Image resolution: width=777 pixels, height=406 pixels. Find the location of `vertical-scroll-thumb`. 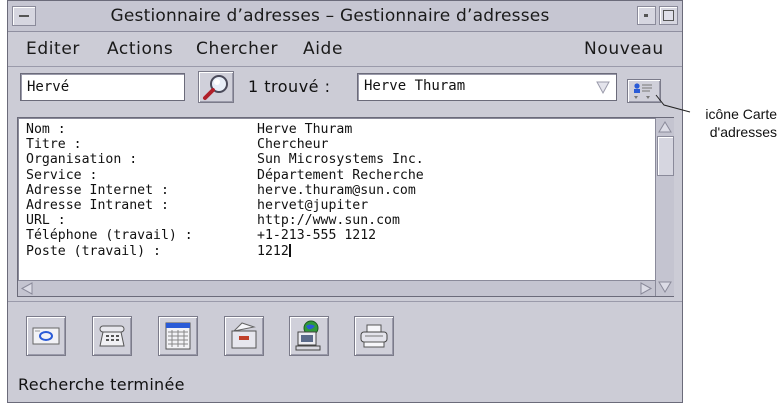

vertical-scroll-thumb is located at coordinates (665, 156).